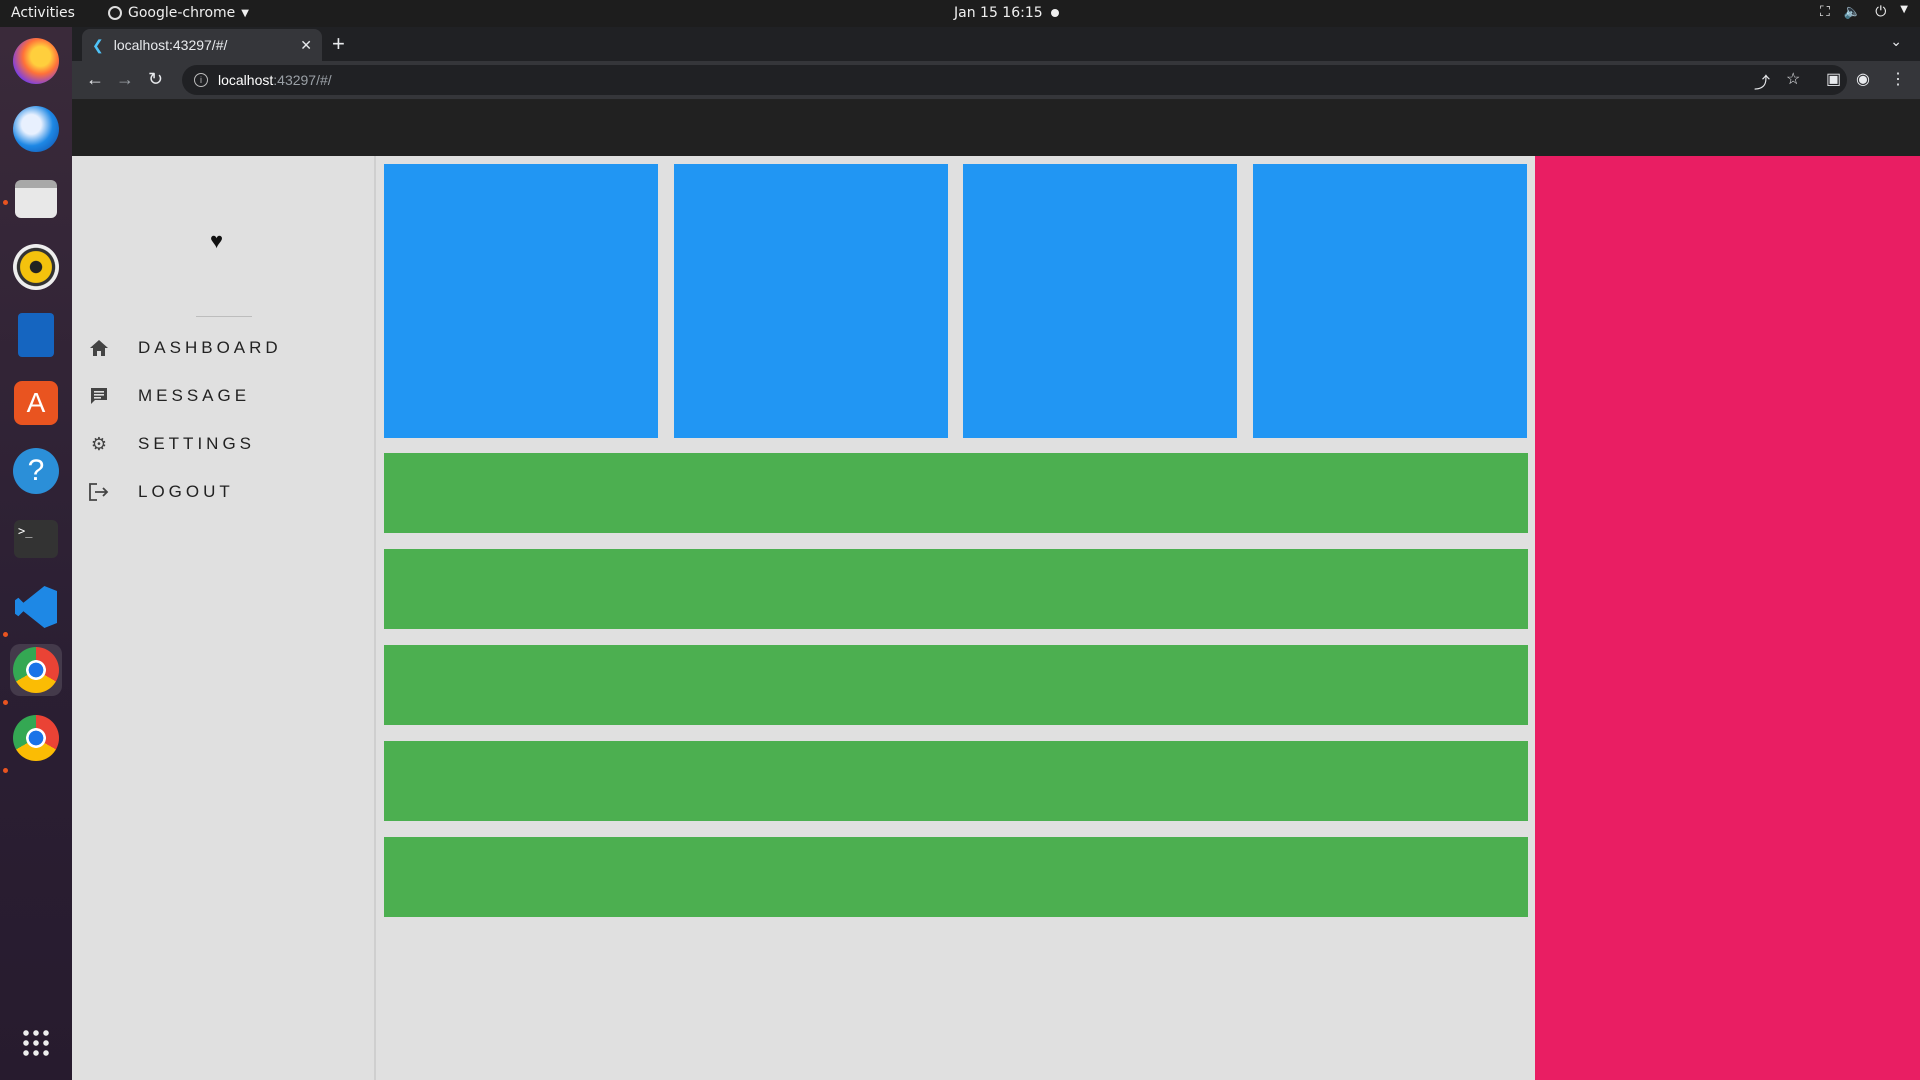  Describe the element at coordinates (99, 348) in the screenshot. I see `home-icon` at that location.